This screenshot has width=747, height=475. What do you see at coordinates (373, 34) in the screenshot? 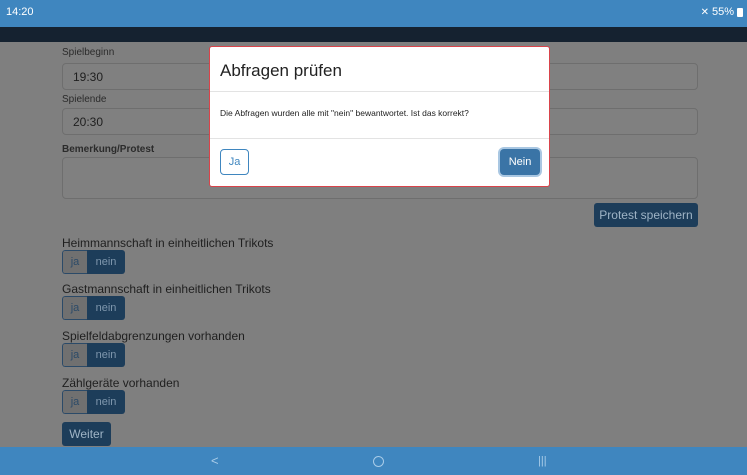
I see `app-bar` at bounding box center [373, 34].